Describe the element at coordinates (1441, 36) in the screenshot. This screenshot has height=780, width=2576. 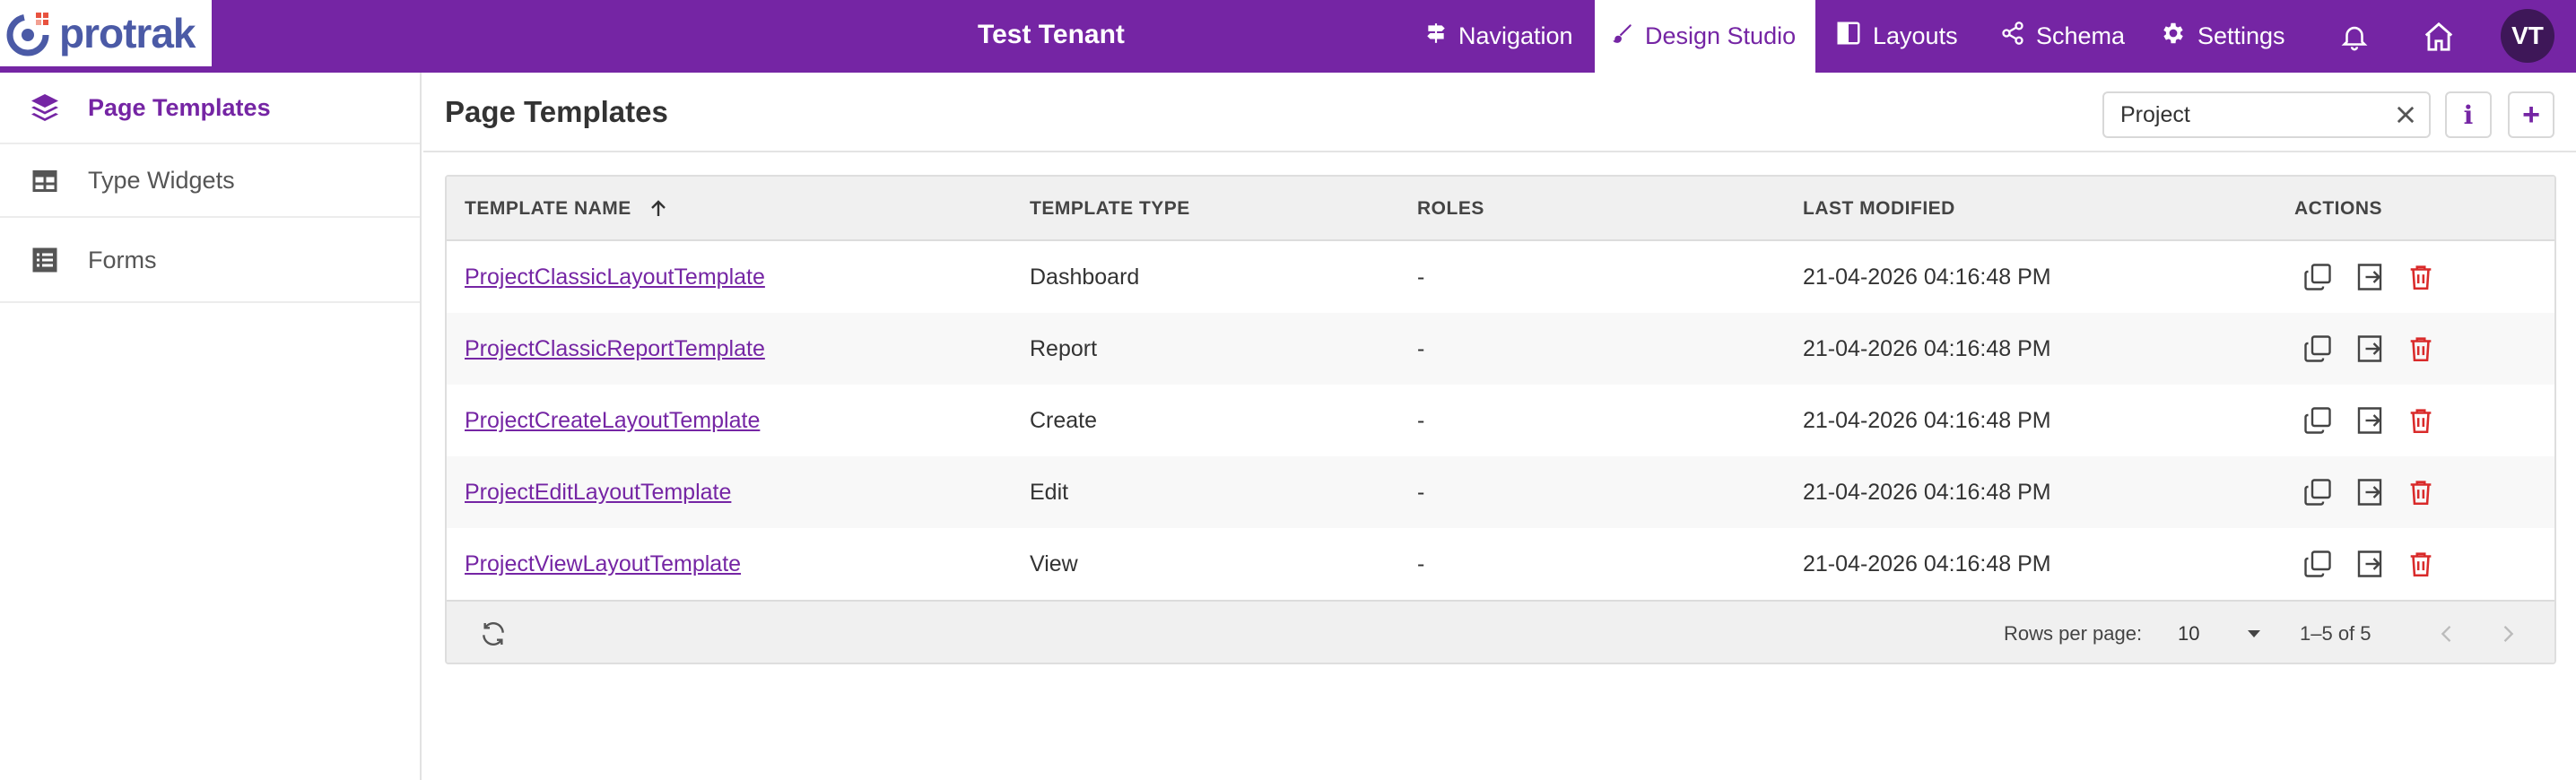
I see `signpost-icon` at that location.